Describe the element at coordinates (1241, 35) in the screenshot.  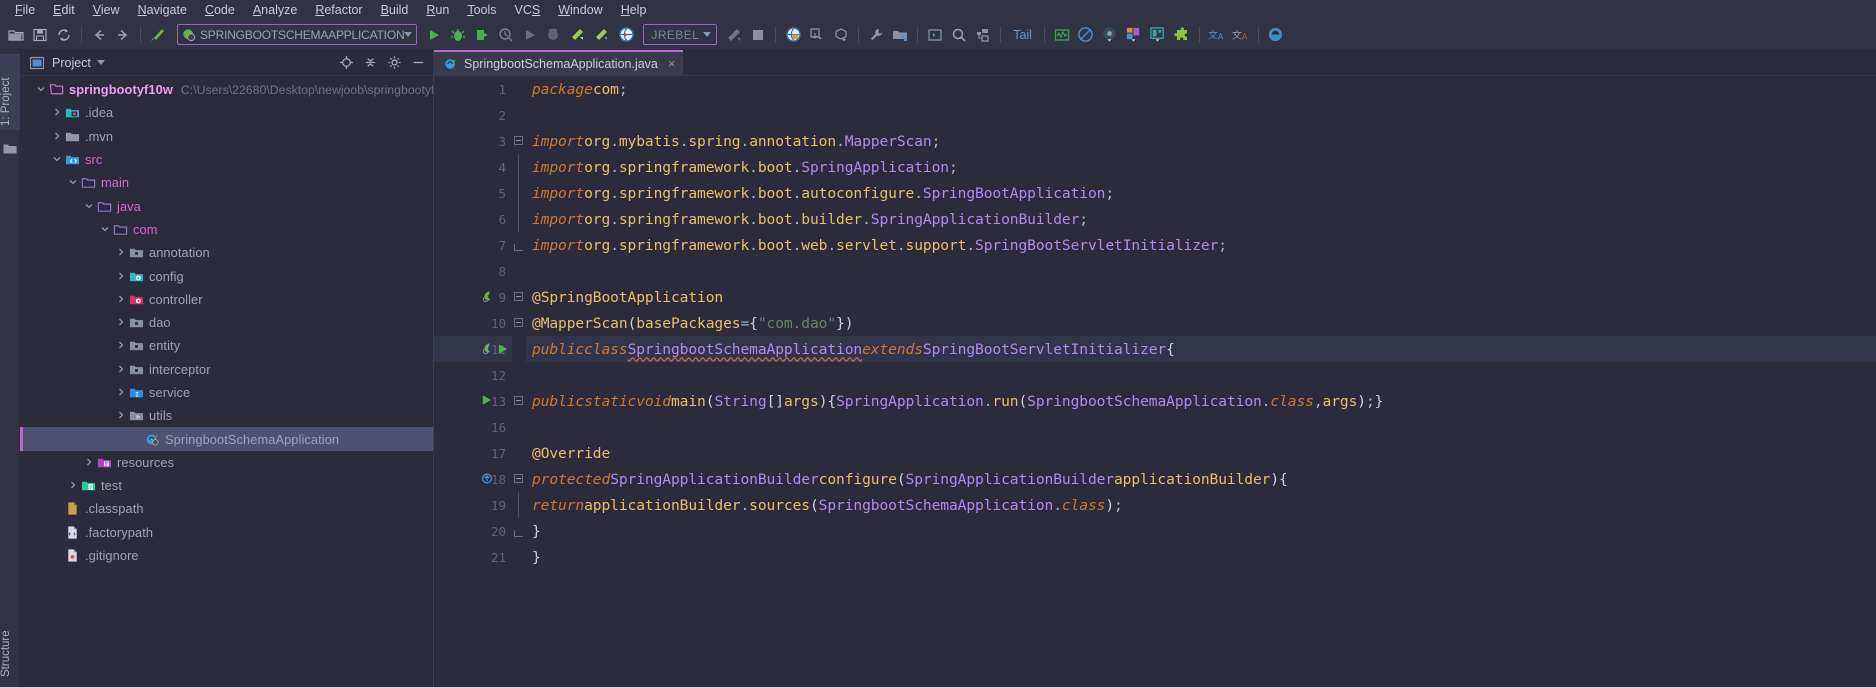
I see `translate-red-icon: 文A` at that location.